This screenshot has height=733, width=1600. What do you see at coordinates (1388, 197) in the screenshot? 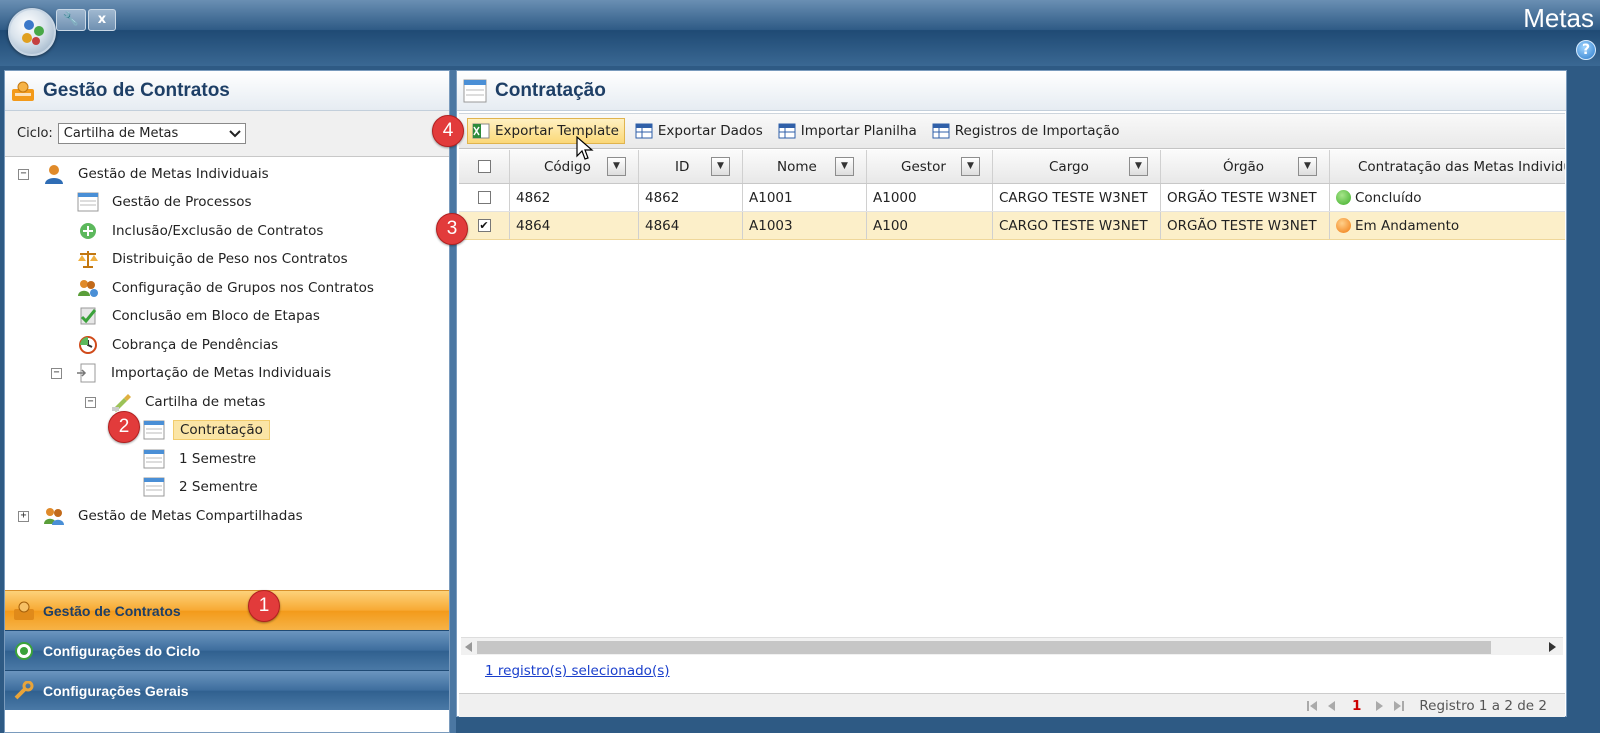
I see `status-text: Concluído` at bounding box center [1388, 197].